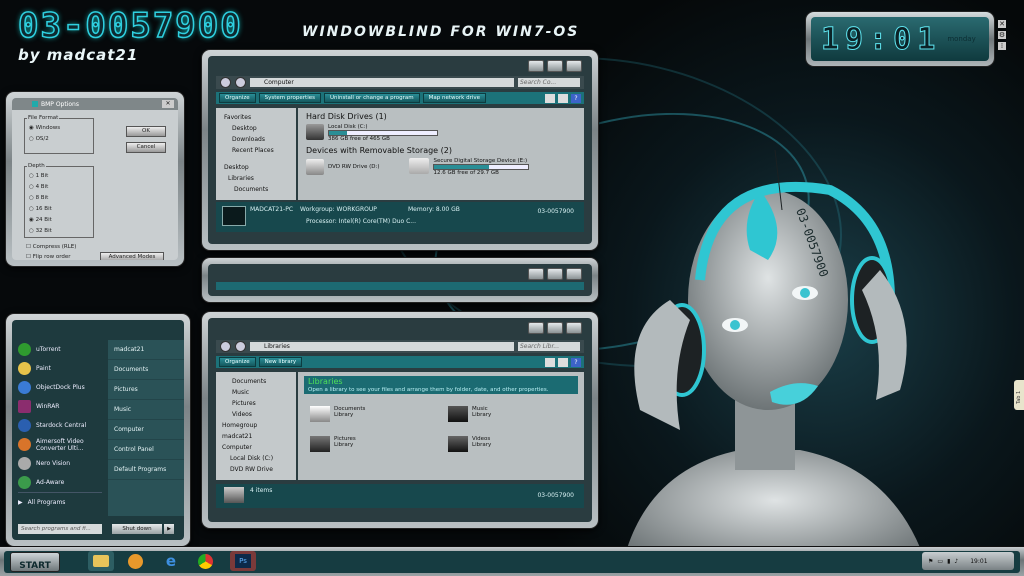 Image resolution: width=1024 pixels, height=576 pixels. I want to click on side-tab: Tab 1, so click(1019, 395).